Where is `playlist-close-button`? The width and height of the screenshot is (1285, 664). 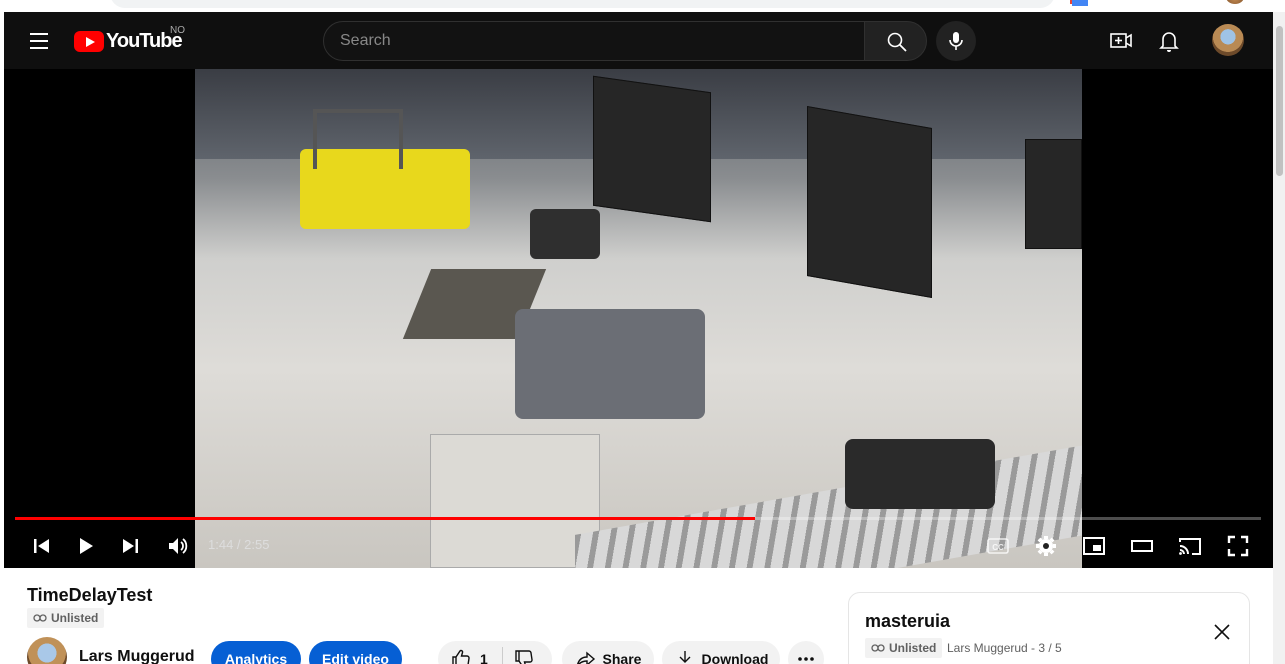
playlist-close-button is located at coordinates (1222, 632).